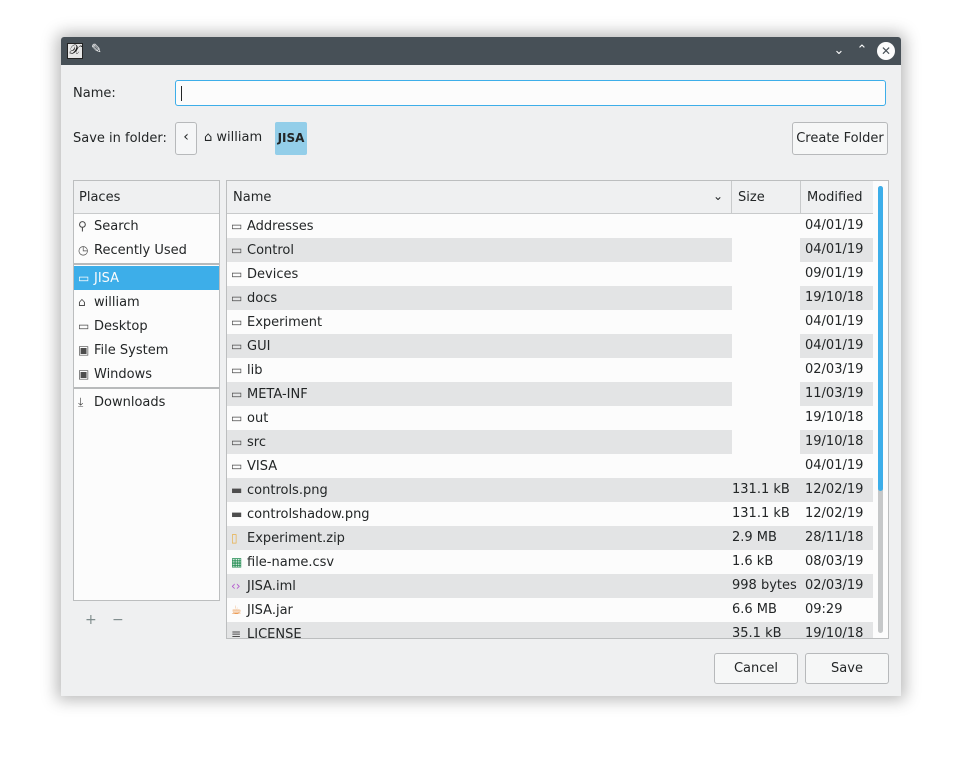  Describe the element at coordinates (308, 514) in the screenshot. I see `file-name: controlshadow.png` at that location.